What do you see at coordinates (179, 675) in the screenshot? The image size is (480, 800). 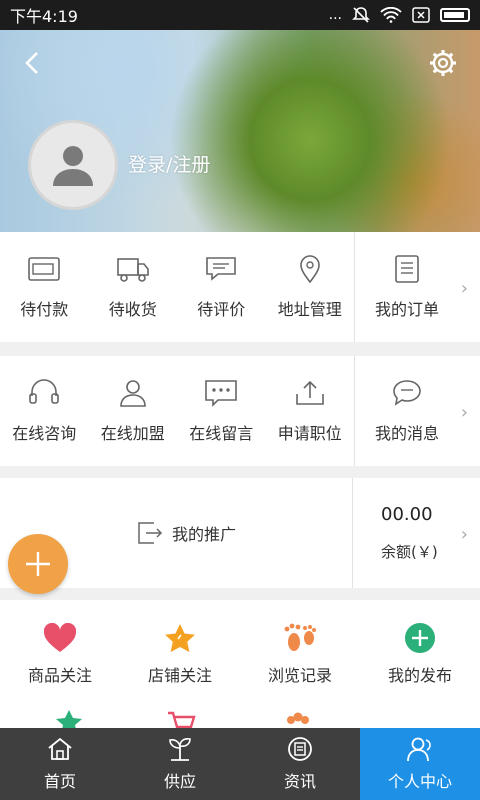 I see `store-follow-label: 店铺关注` at bounding box center [179, 675].